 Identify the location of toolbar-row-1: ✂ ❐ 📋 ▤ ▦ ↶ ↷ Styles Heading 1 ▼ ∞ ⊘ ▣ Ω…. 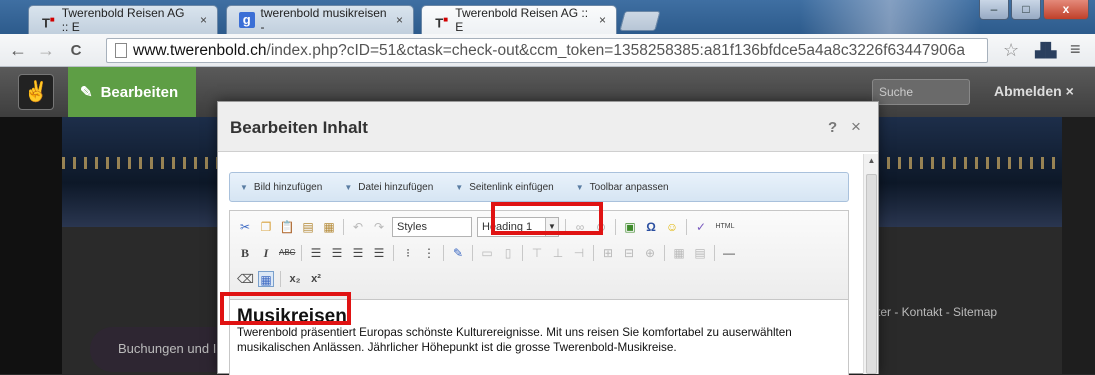
(486, 227).